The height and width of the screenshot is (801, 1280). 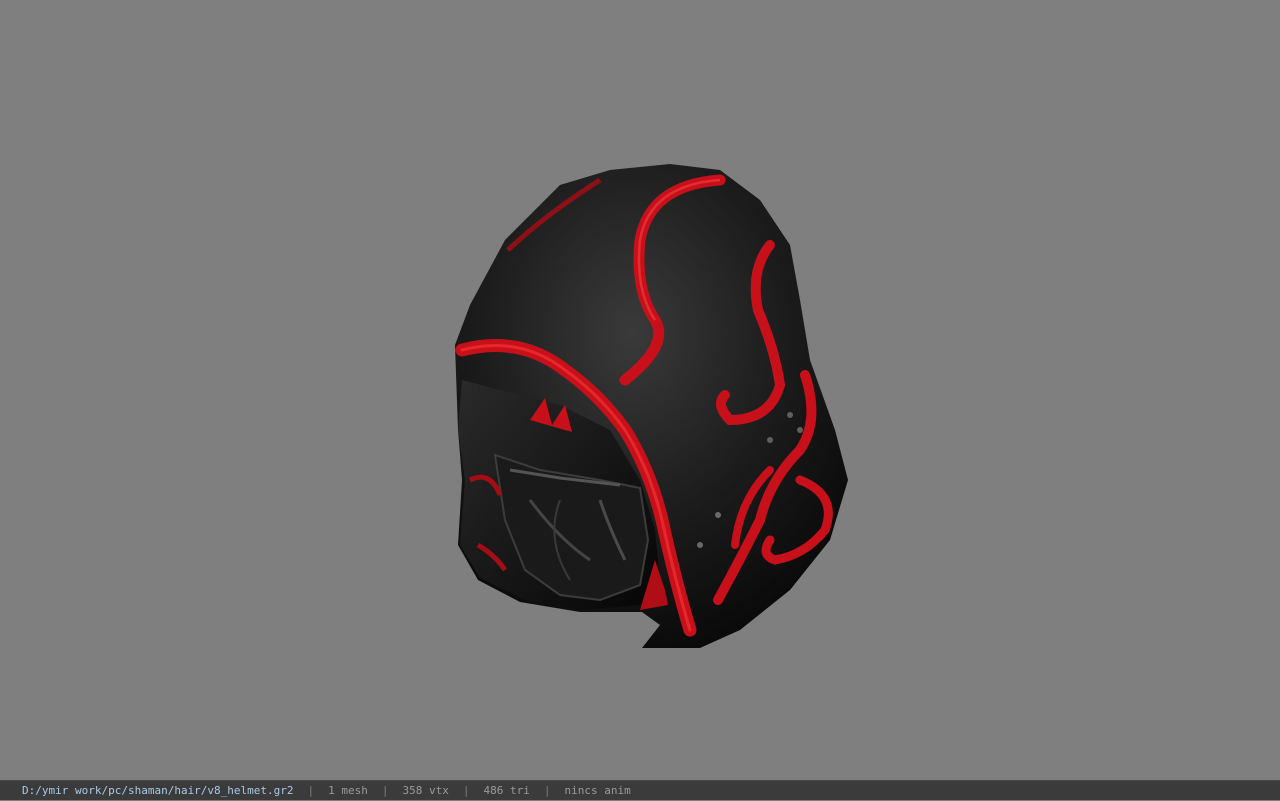 I want to click on mesh-count: 1 mesh, so click(x=348, y=790).